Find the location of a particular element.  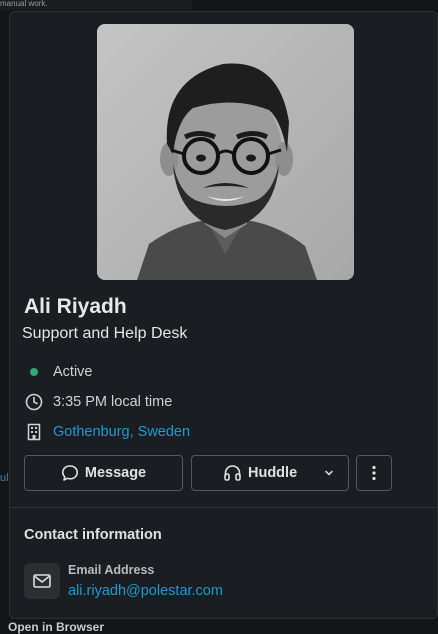

location-row: Gothenburg, Sweden is located at coordinates (107, 432).